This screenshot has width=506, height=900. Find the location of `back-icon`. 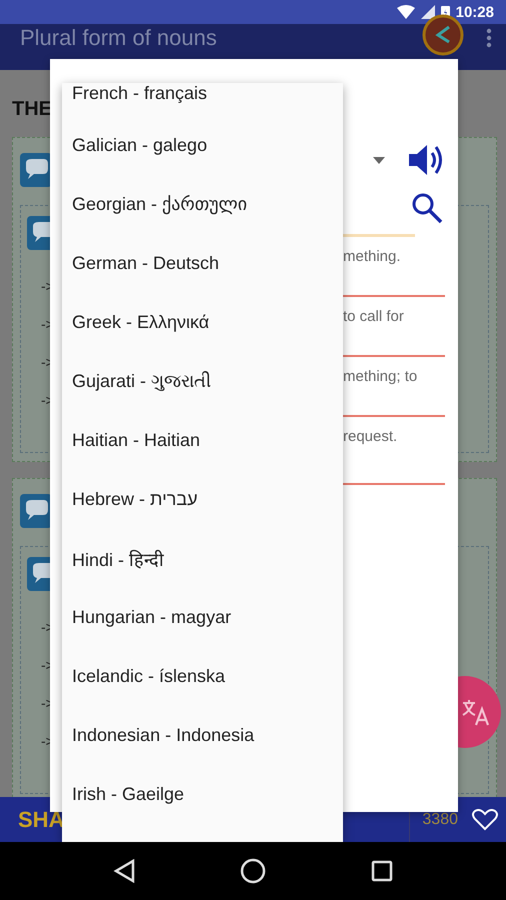

back-icon is located at coordinates (123, 871).